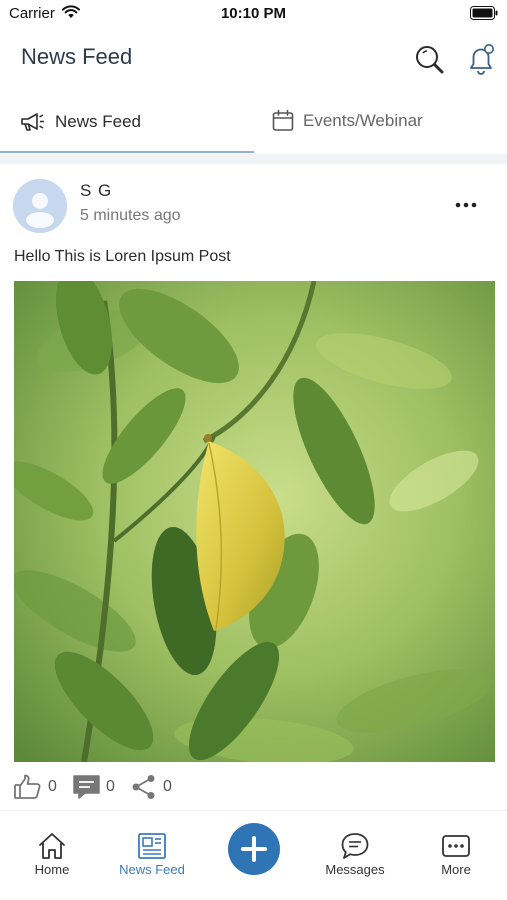 This screenshot has width=507, height=900. I want to click on battery-icon, so click(484, 15).